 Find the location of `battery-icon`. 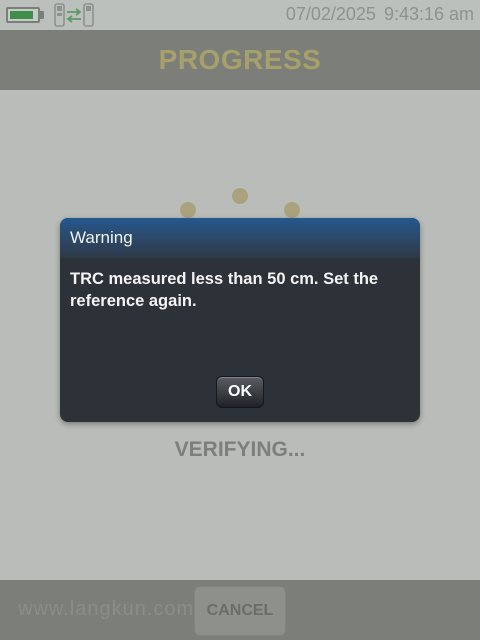

battery-icon is located at coordinates (23, 15).